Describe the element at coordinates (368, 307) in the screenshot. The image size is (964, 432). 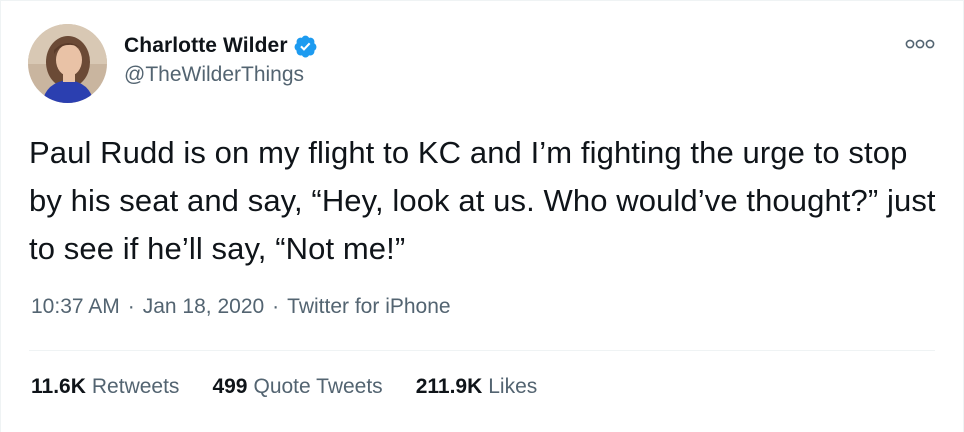
I see `tweet-source: Twitter for iPhone` at that location.